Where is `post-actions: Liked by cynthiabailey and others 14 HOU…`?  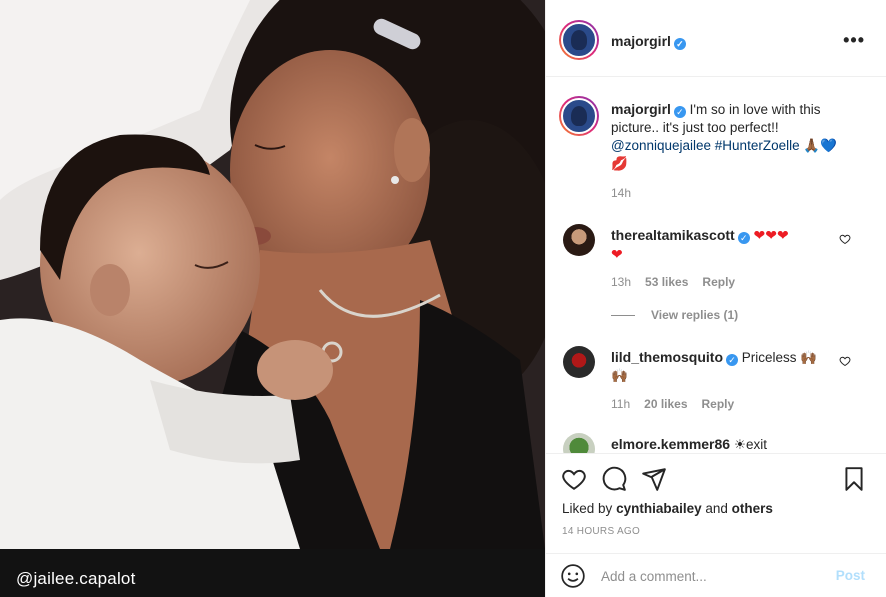
post-actions: Liked by cynthiabailey and others 14 HOU… is located at coordinates (716, 503).